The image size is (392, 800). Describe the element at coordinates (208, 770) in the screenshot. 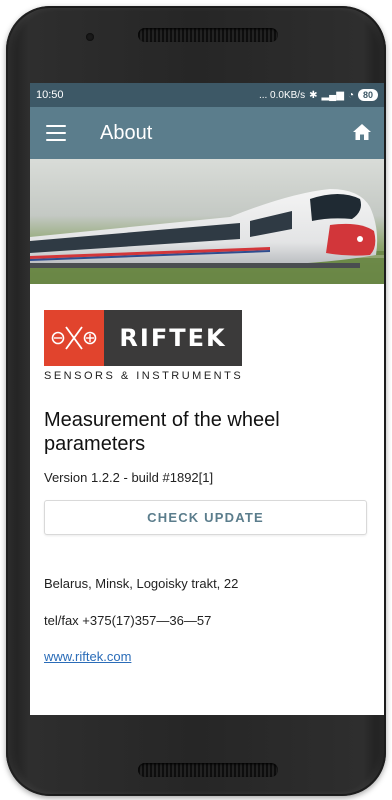

I see `bottom-speaker` at that location.